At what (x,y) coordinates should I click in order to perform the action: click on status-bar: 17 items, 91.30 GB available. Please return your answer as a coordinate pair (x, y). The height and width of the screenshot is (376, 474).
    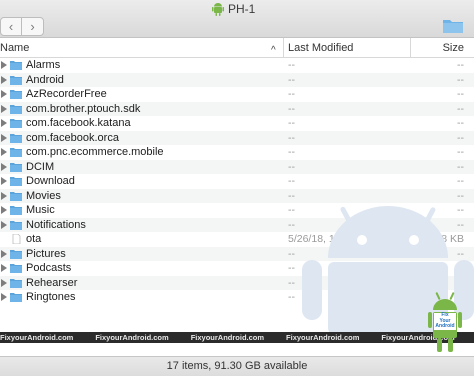
    Looking at the image, I should click on (237, 366).